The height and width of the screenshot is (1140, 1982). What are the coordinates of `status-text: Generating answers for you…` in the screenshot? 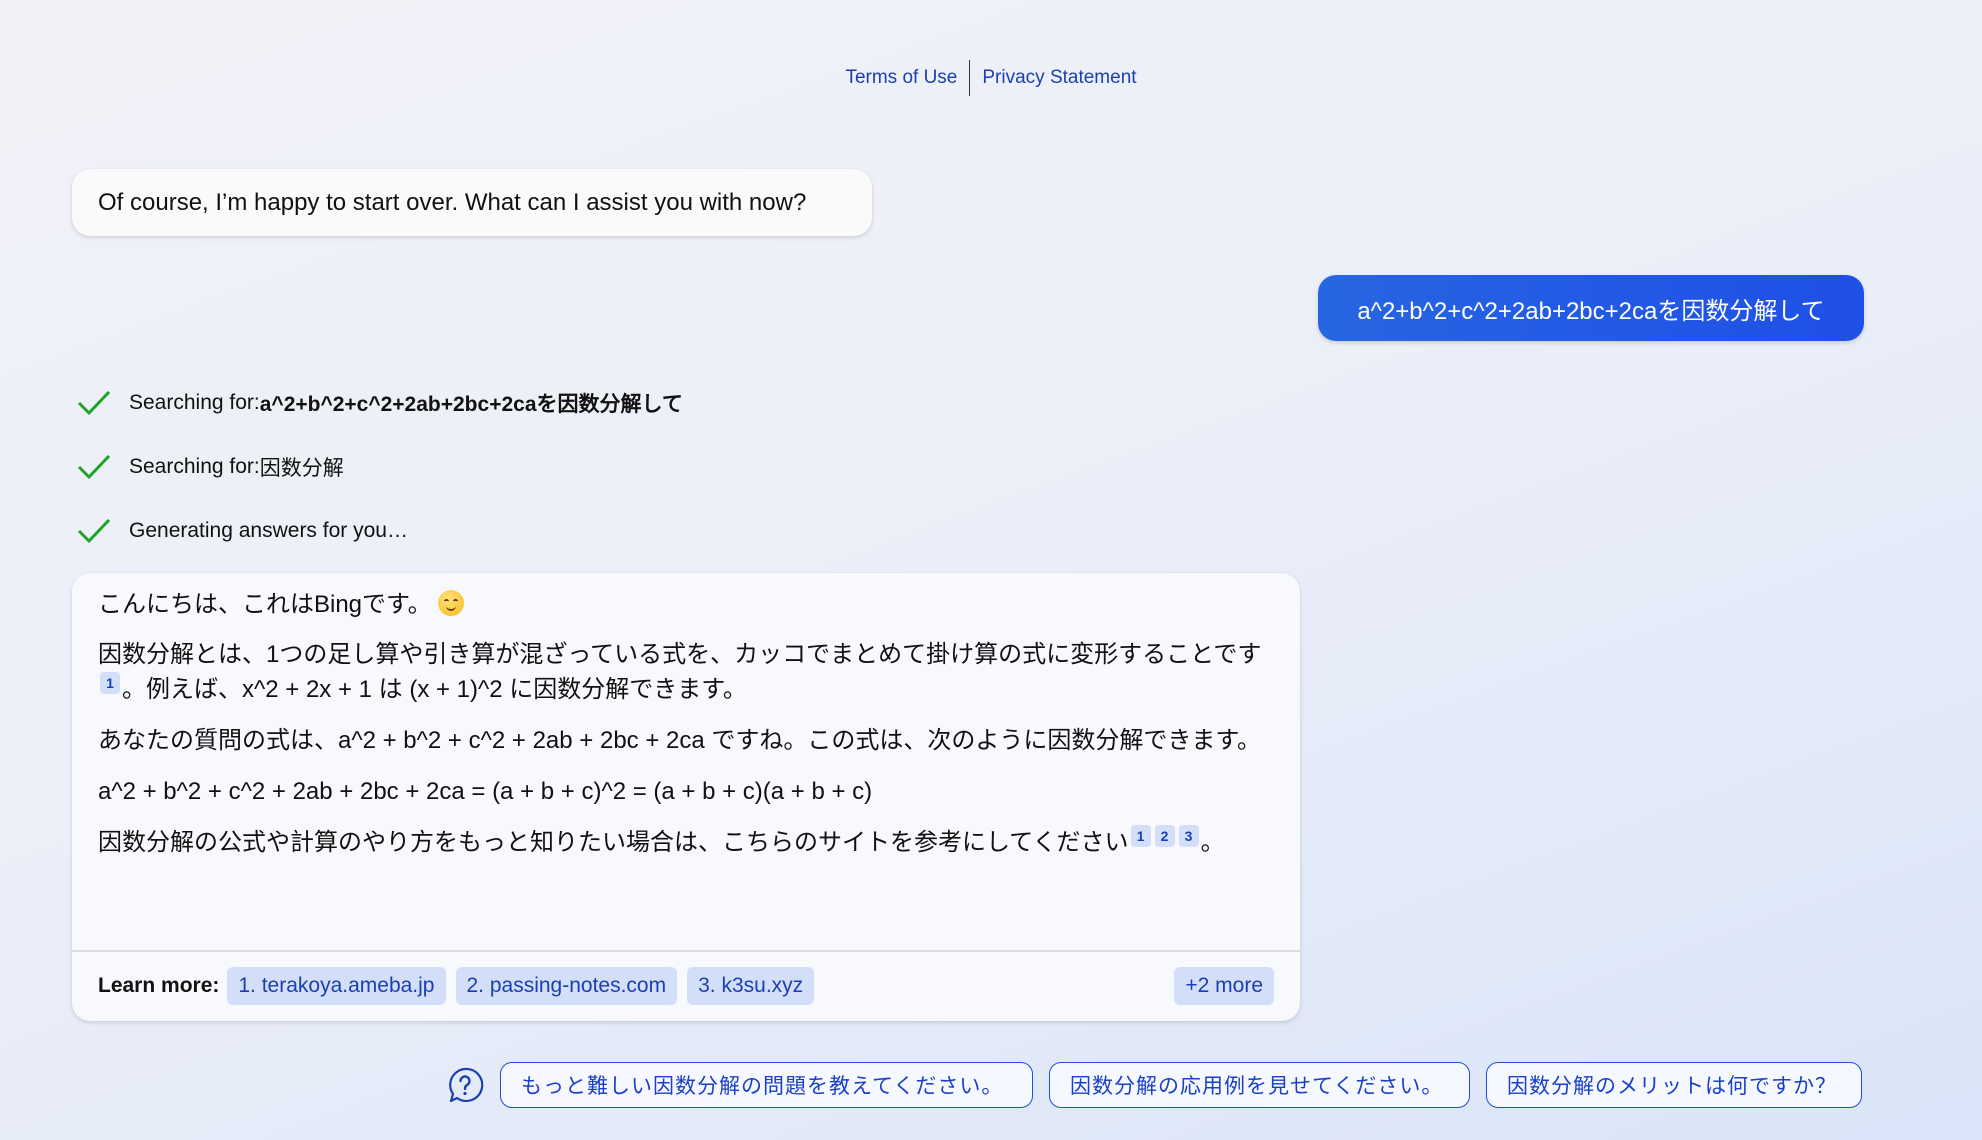 It's located at (268, 530).